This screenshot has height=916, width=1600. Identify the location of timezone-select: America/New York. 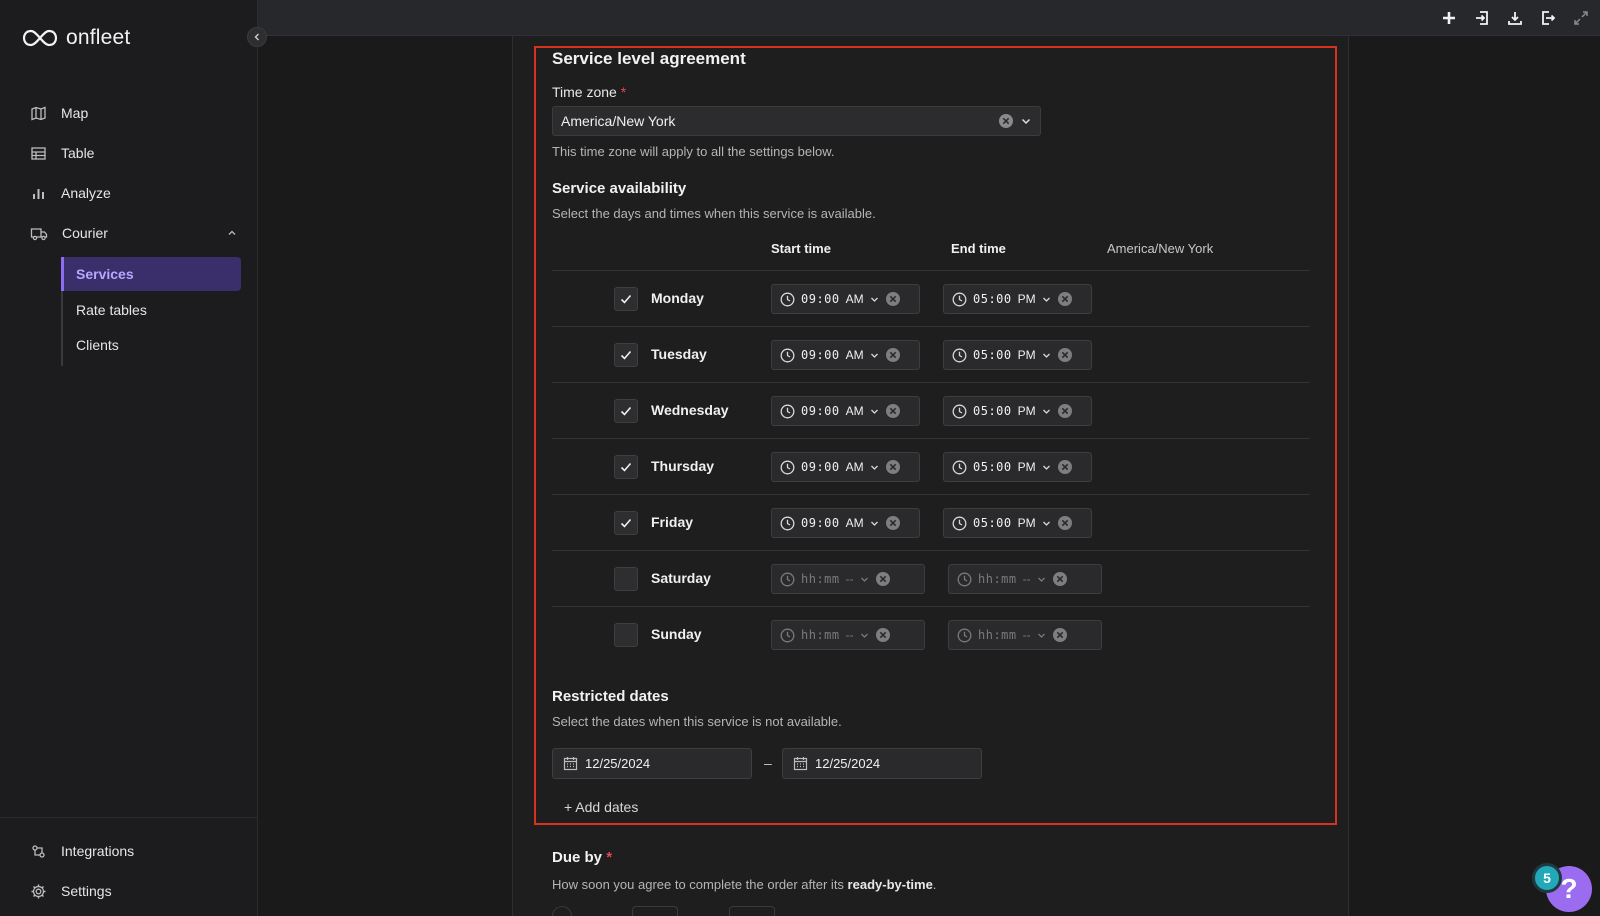
(796, 121).